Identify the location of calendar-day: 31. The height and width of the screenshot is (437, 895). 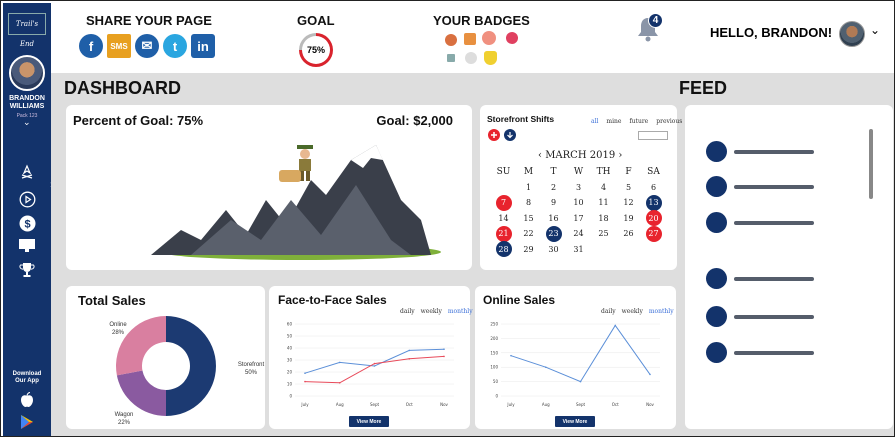
(578, 250).